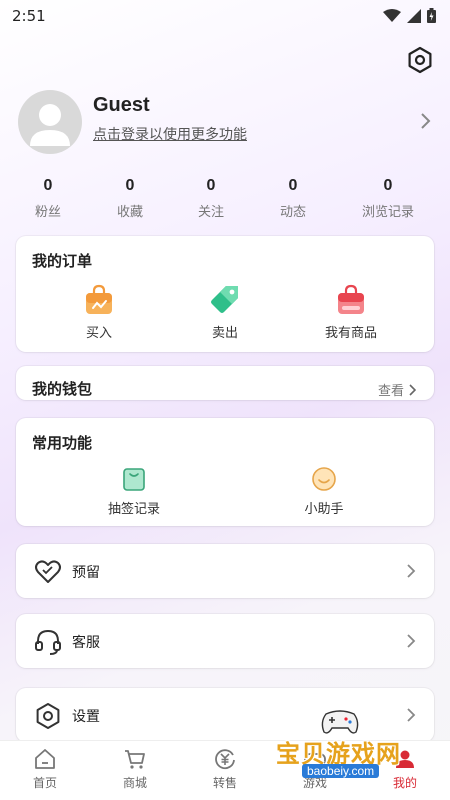 Image resolution: width=450 pixels, height=800 pixels. Describe the element at coordinates (431, 15) in the screenshot. I see `battery-icon` at that location.